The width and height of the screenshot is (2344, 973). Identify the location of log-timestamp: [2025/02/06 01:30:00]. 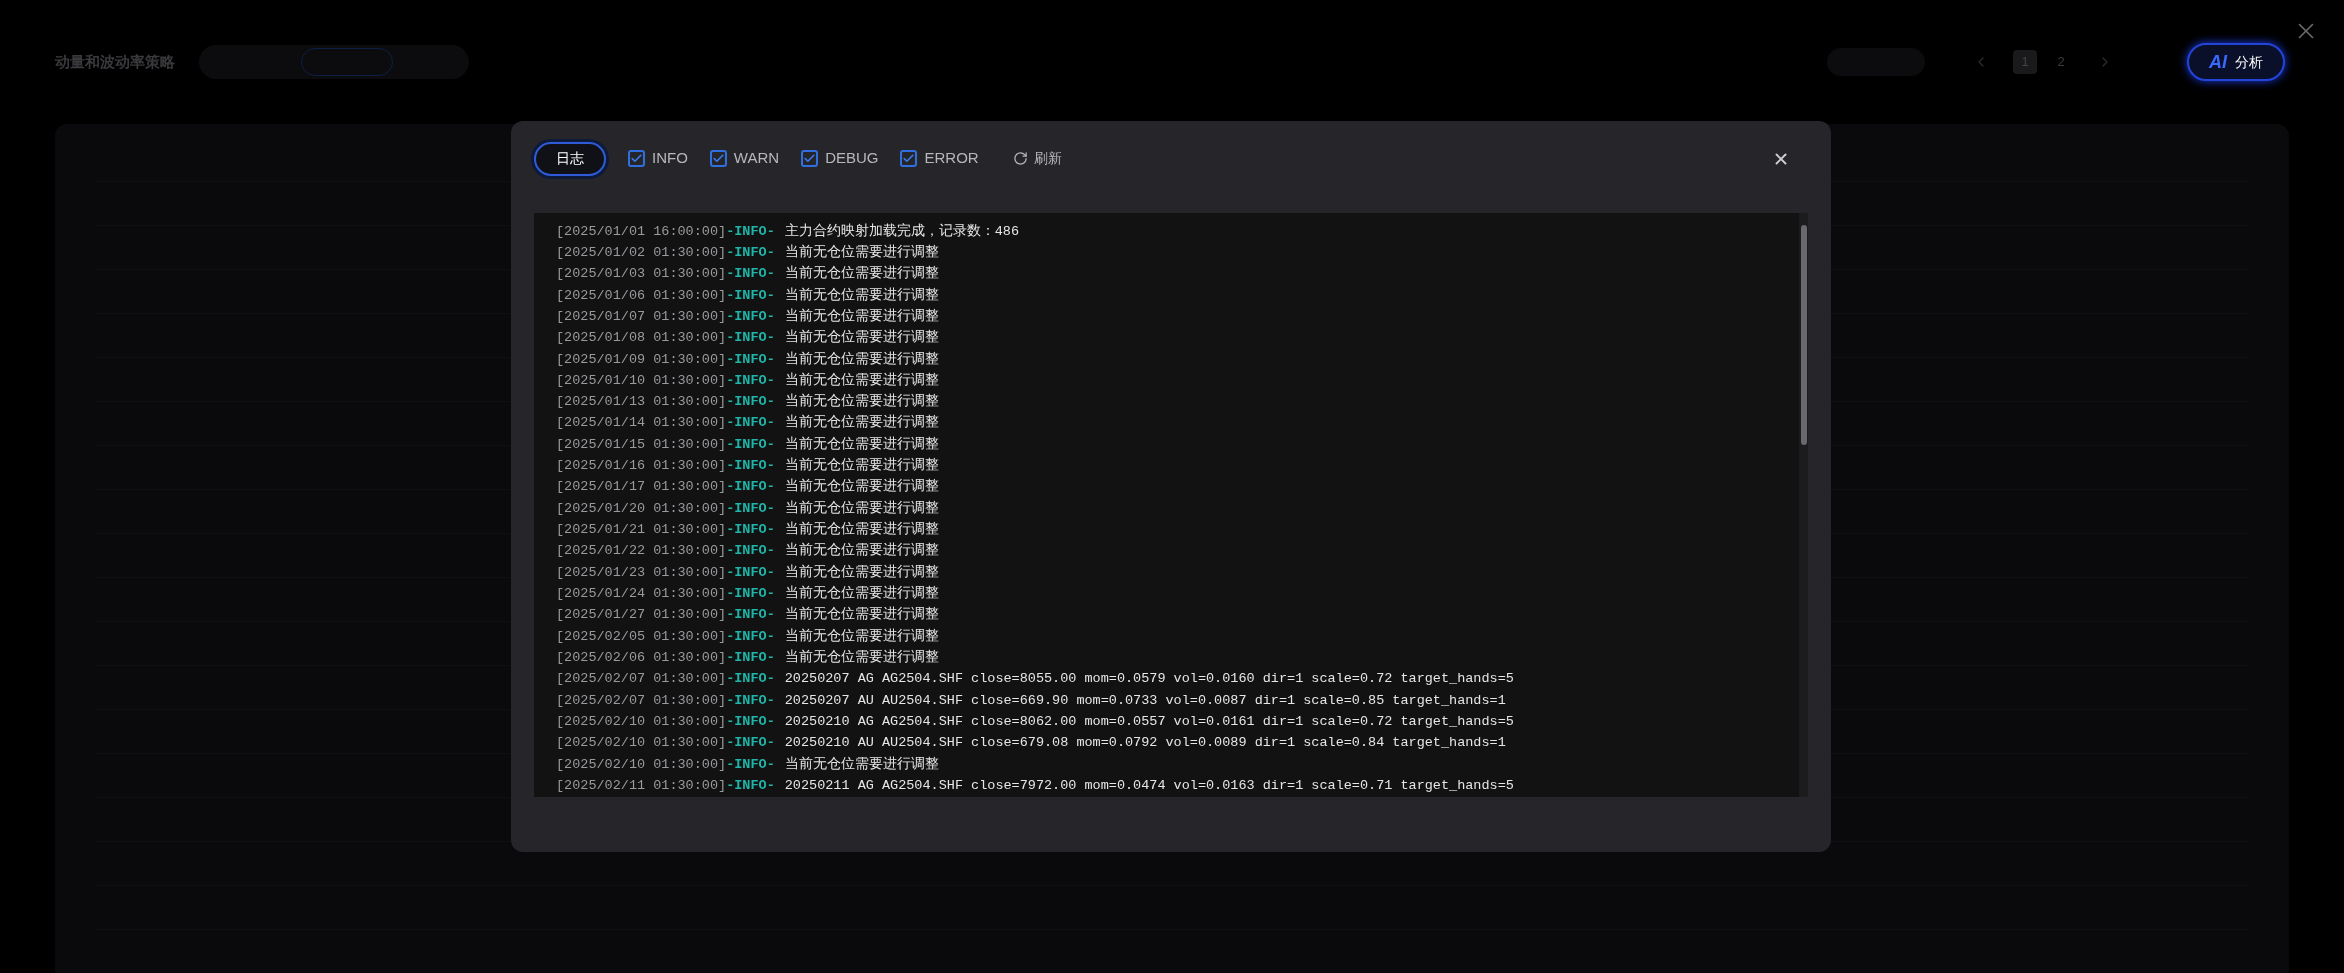
(641, 658).